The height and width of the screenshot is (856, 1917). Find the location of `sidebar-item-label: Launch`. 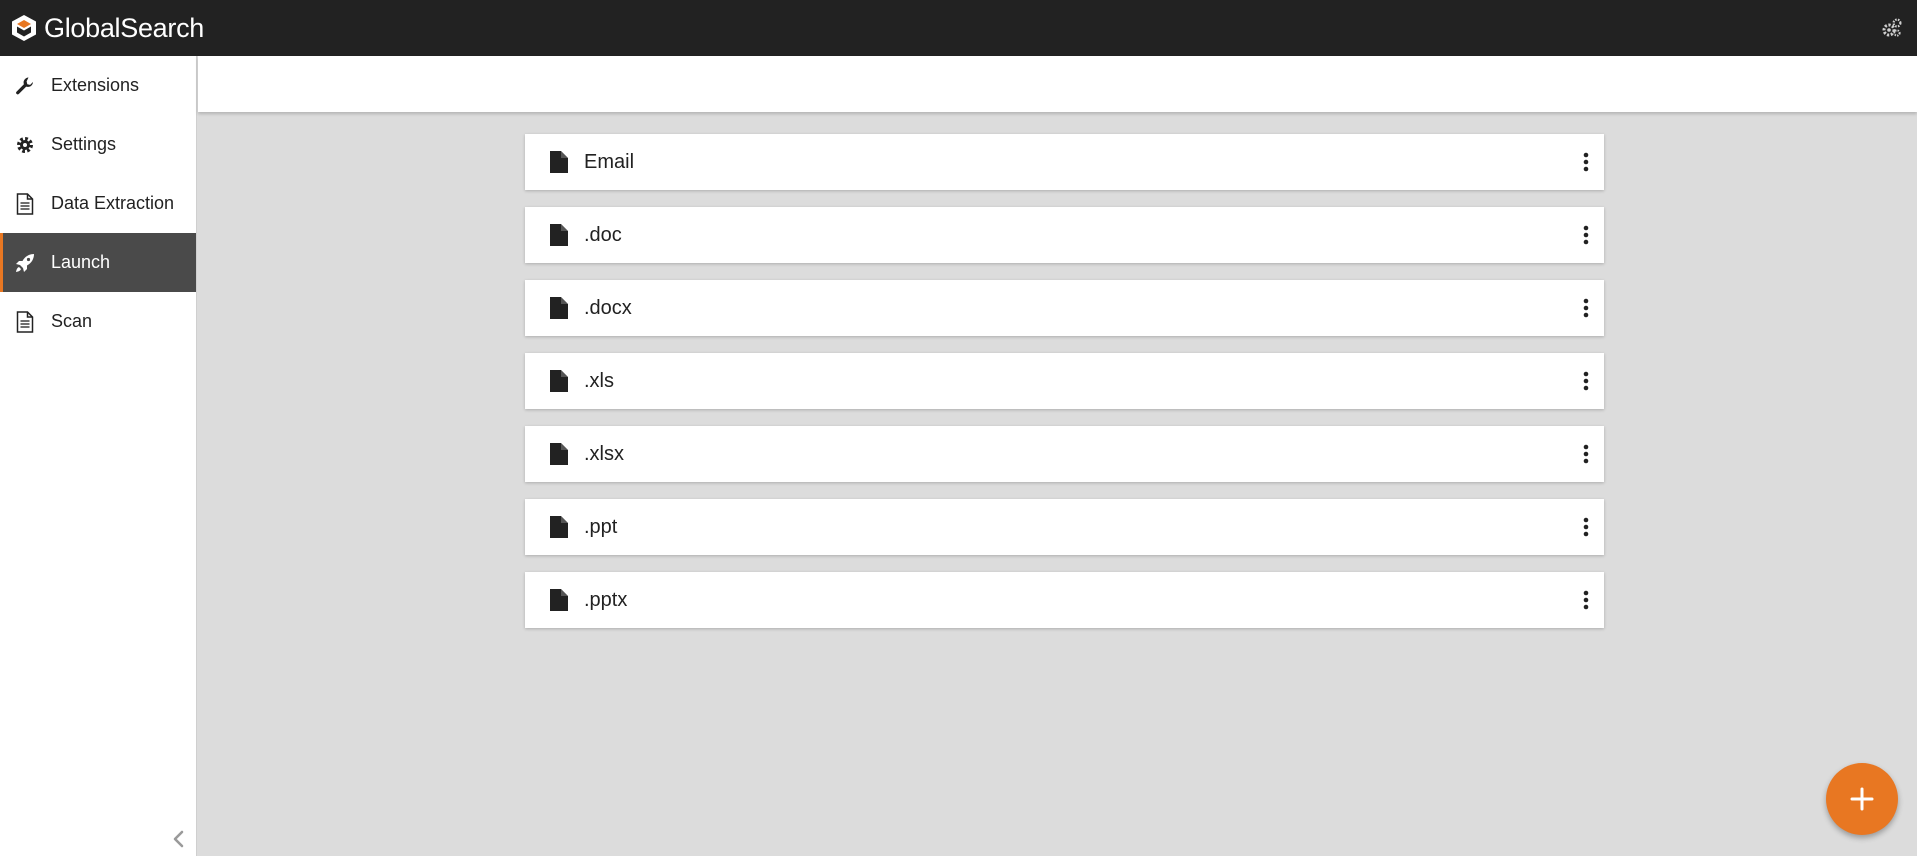

sidebar-item-label: Launch is located at coordinates (81, 262).